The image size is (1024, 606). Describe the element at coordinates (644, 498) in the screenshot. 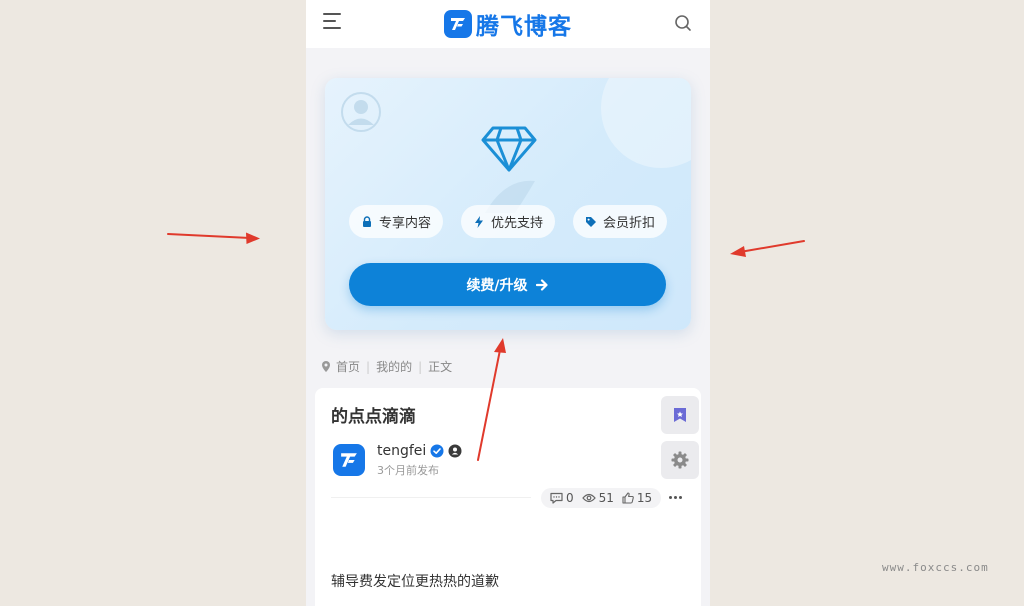

I see `like-count-value: 15` at that location.